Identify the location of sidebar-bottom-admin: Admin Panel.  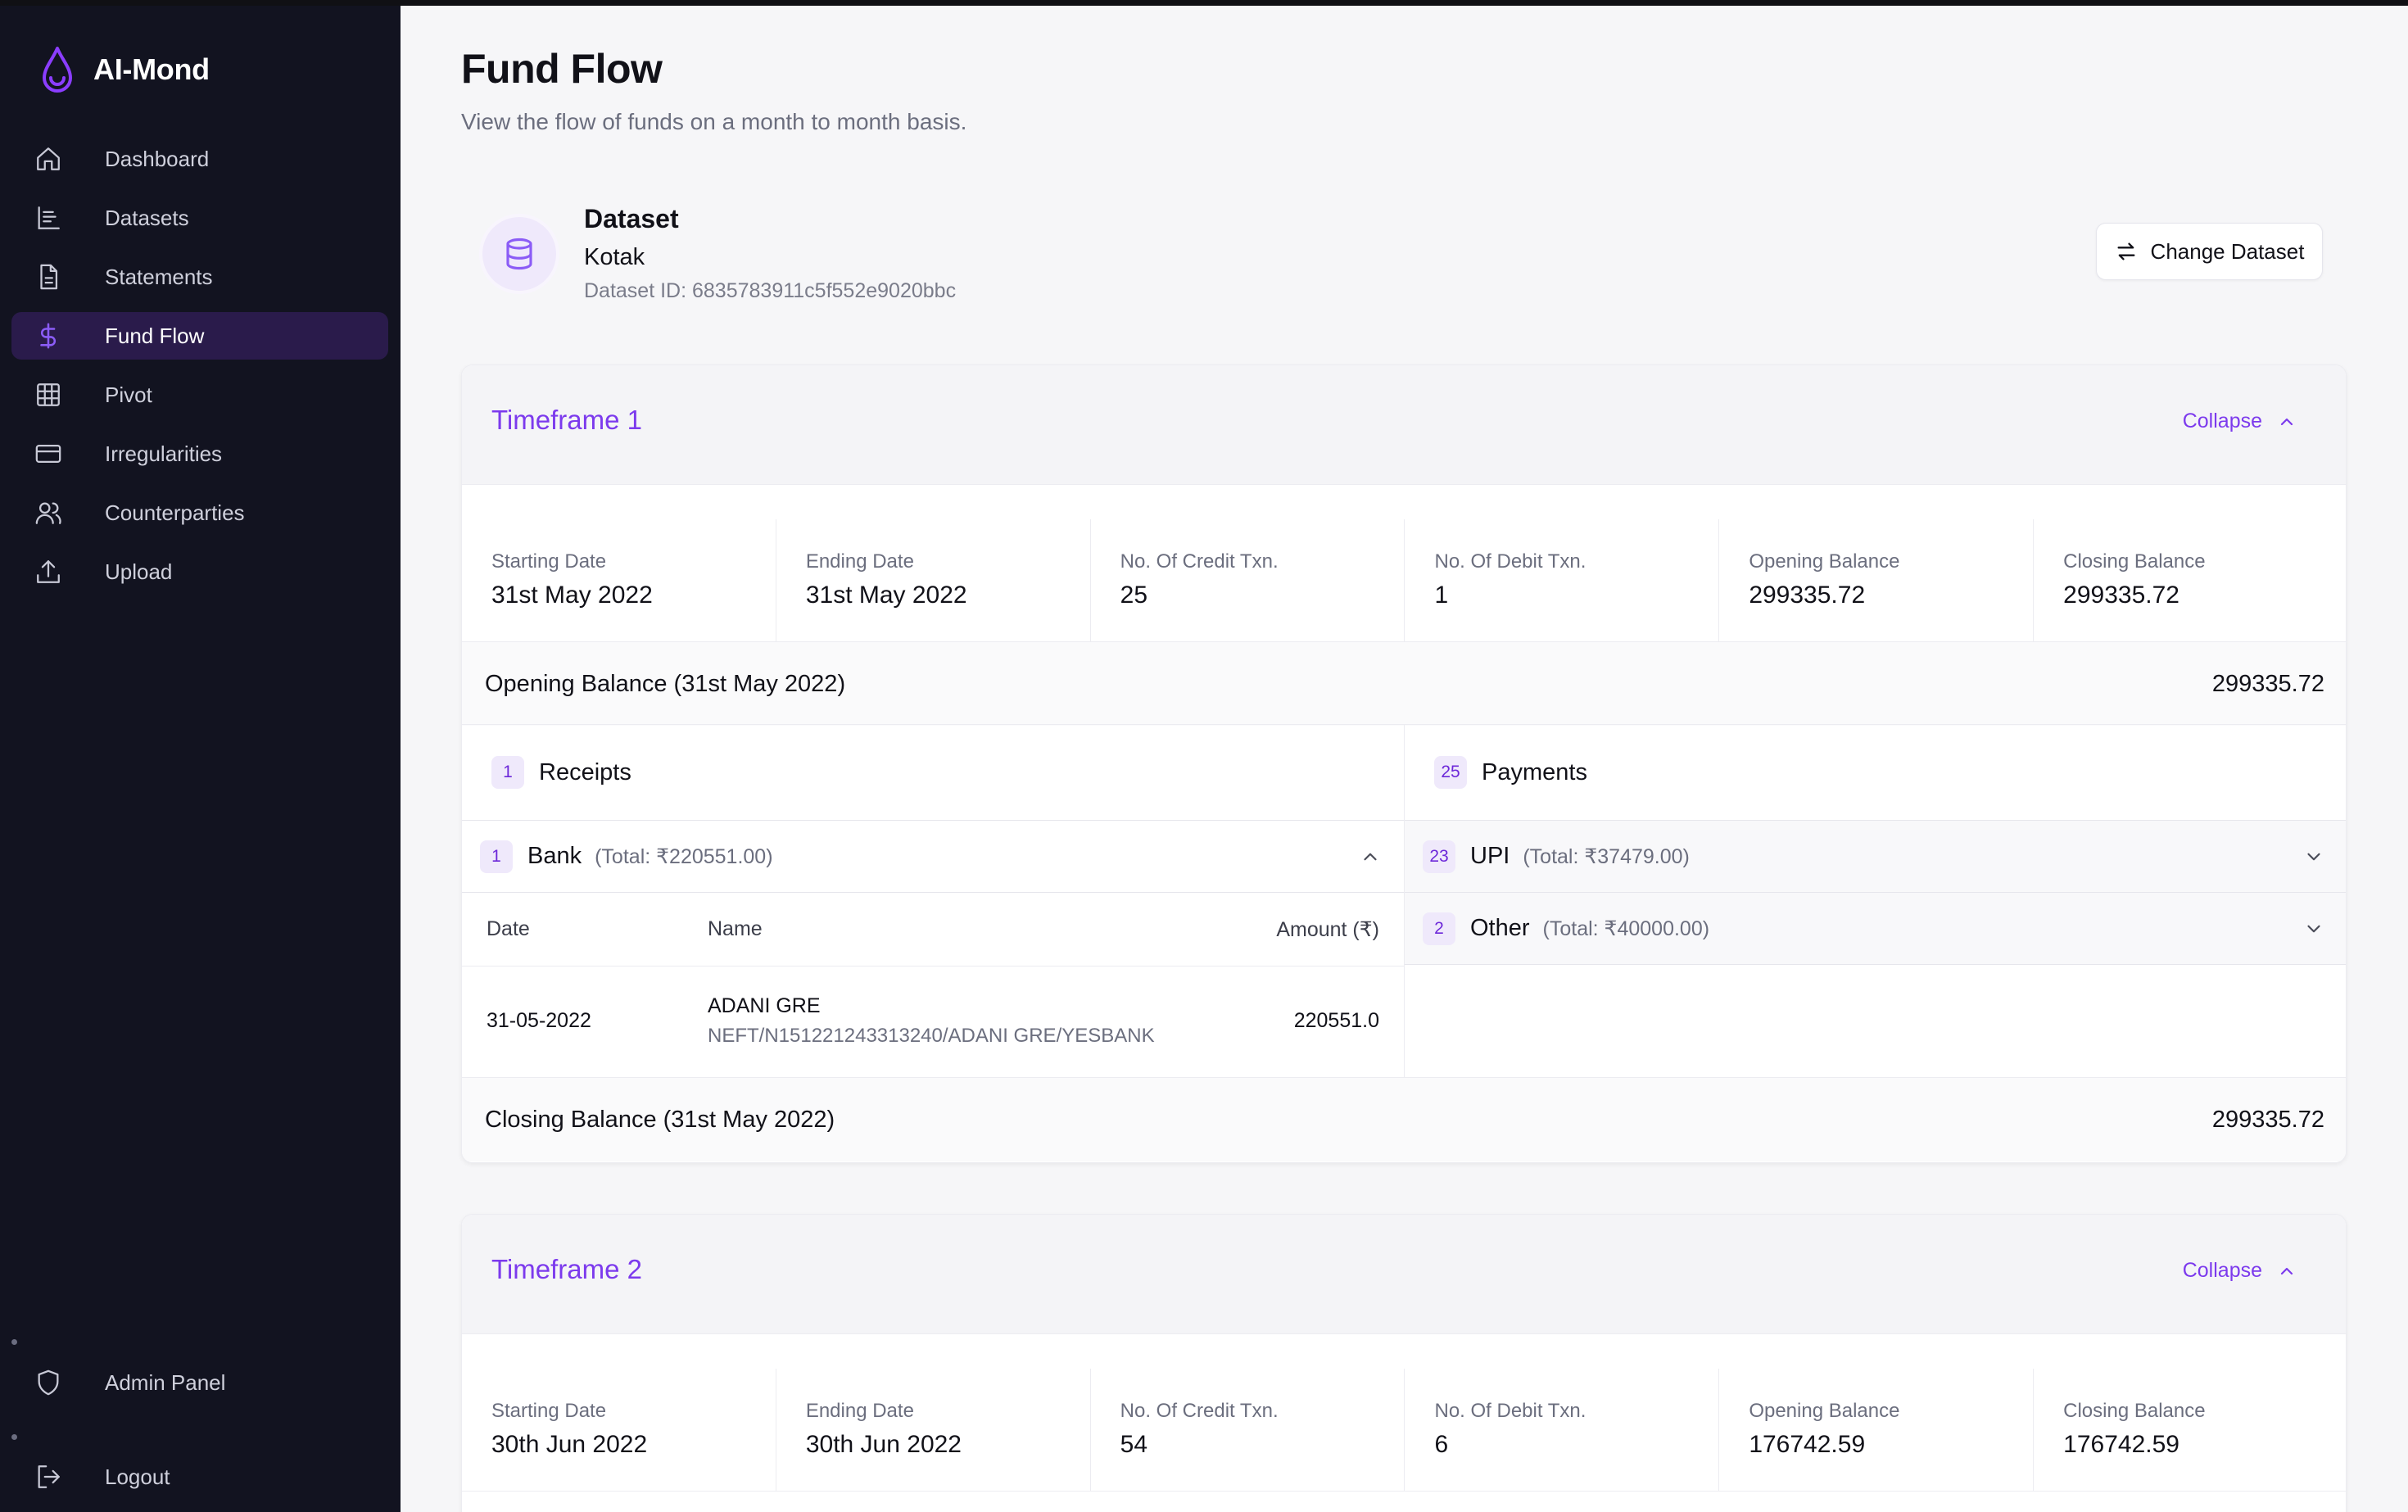
(199, 1388).